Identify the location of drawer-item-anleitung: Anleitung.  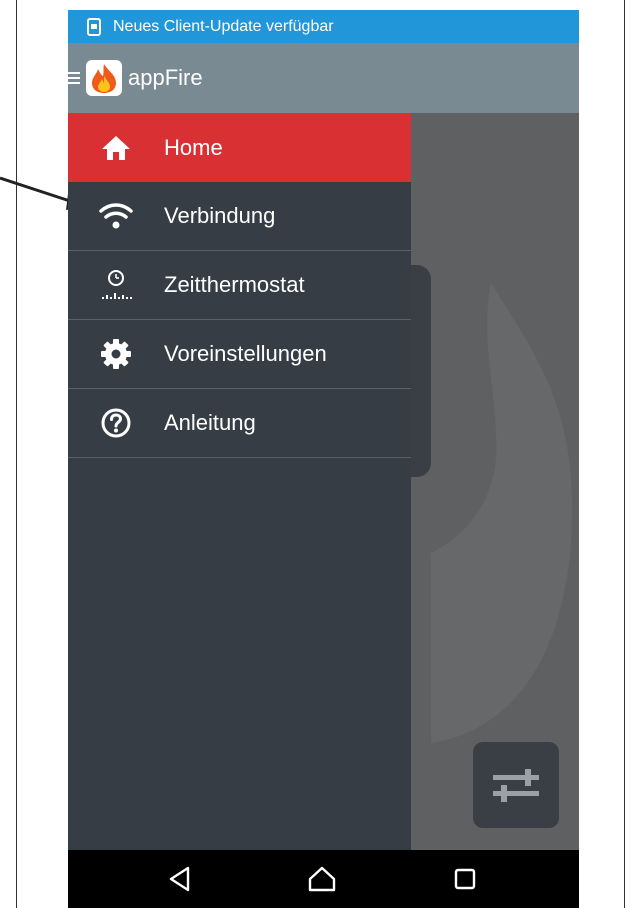
(239, 423).